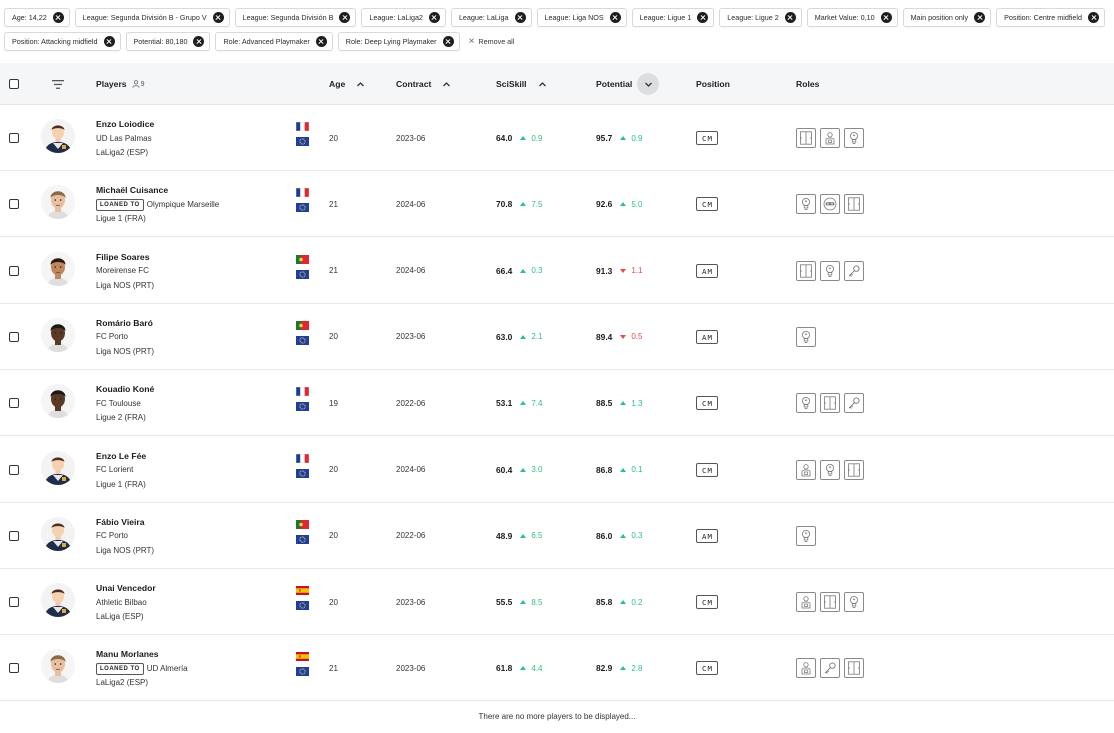  What do you see at coordinates (125, 271) in the screenshot?
I see `player-team: Moreirense FC` at bounding box center [125, 271].